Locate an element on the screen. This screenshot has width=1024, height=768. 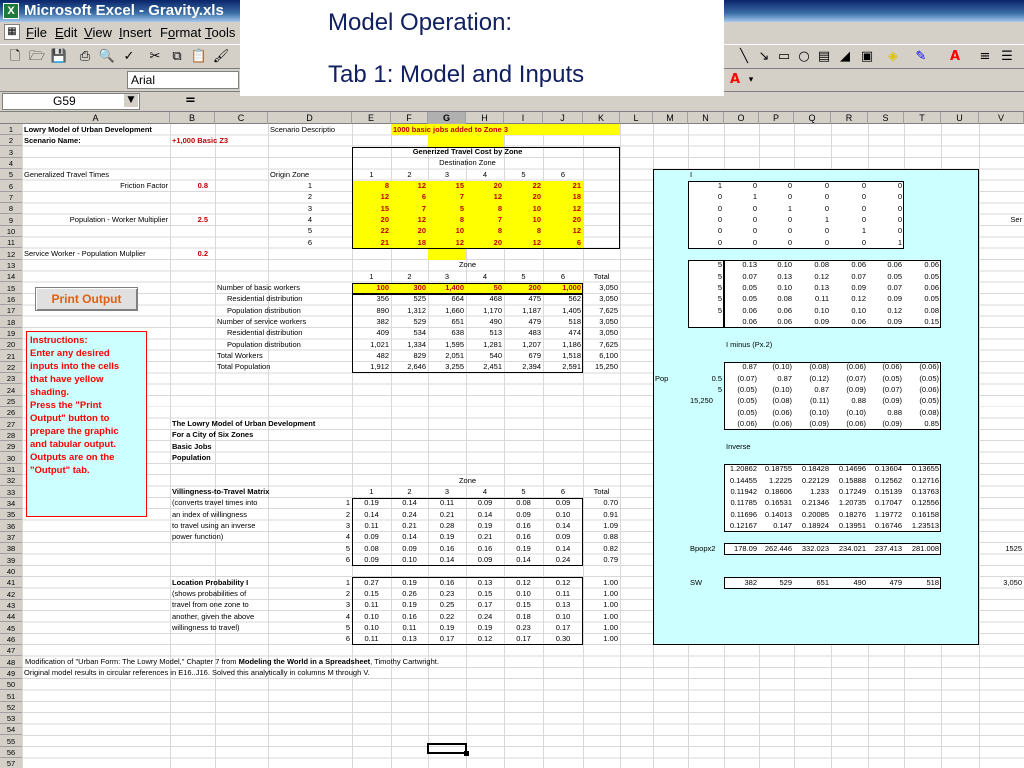
workers-total: 3,050 is located at coordinates (601, 288).